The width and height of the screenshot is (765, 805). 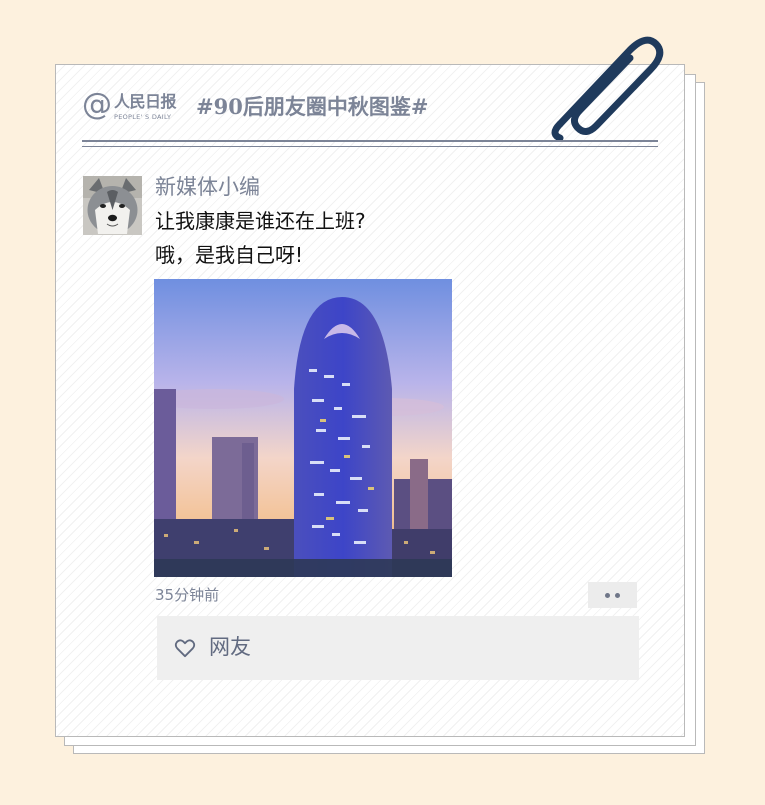 I want to click on at-sign-icon: @, so click(x=97, y=104).